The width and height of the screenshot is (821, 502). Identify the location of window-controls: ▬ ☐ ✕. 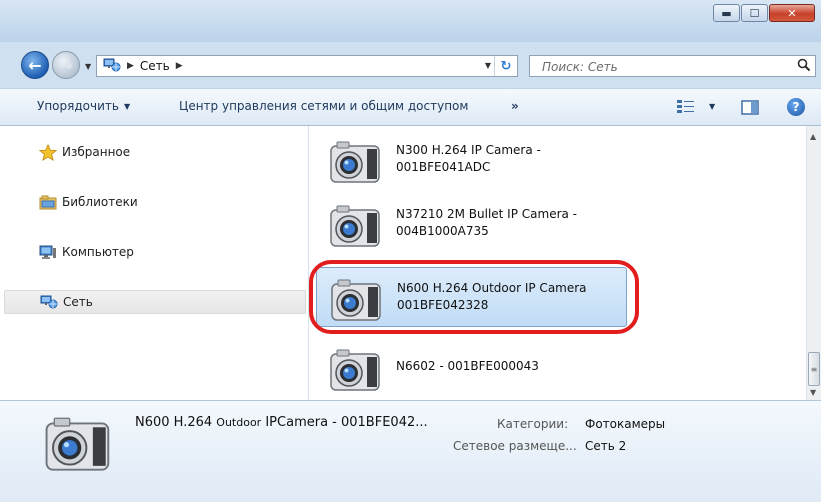
(763, 13).